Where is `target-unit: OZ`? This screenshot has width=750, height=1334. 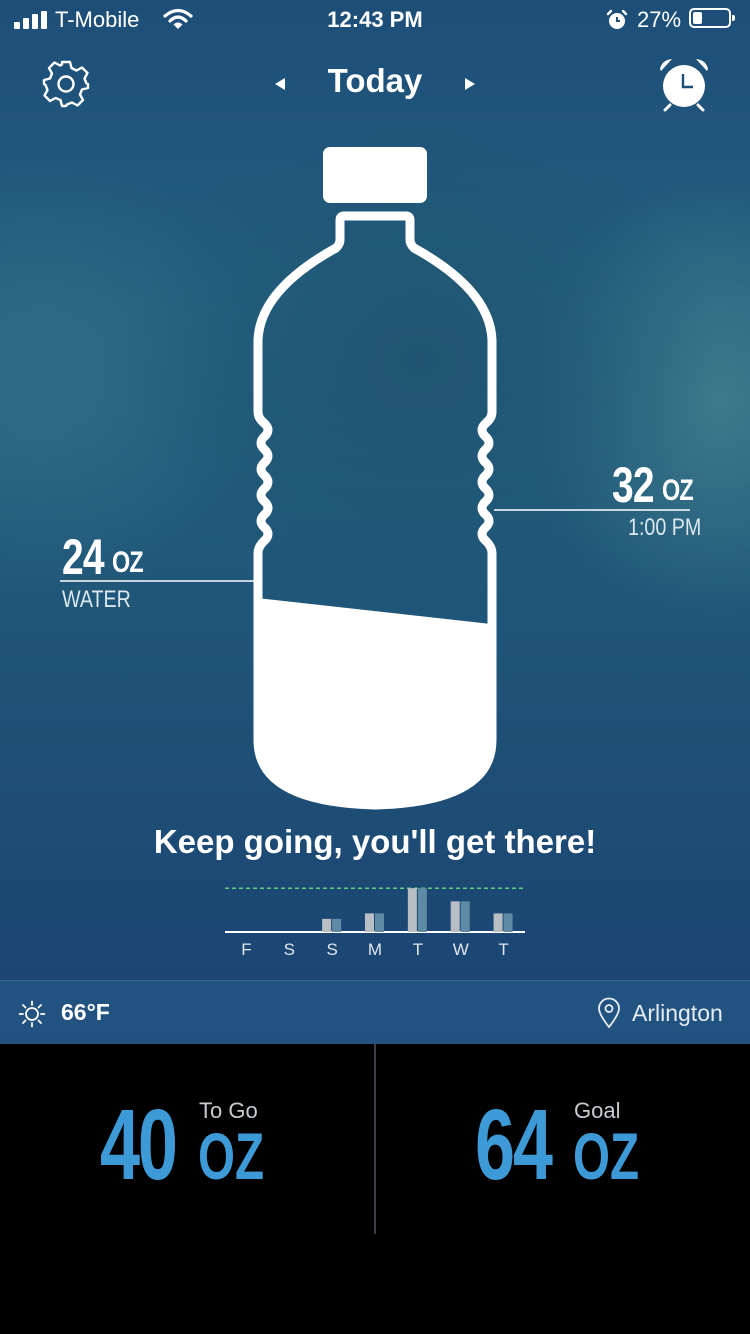 target-unit: OZ is located at coordinates (678, 490).